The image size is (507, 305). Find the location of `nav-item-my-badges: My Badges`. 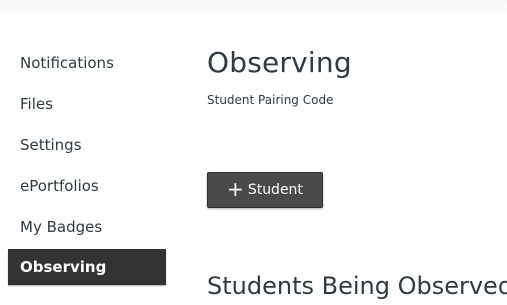

nav-item-my-badges: My Badges is located at coordinates (85, 226).